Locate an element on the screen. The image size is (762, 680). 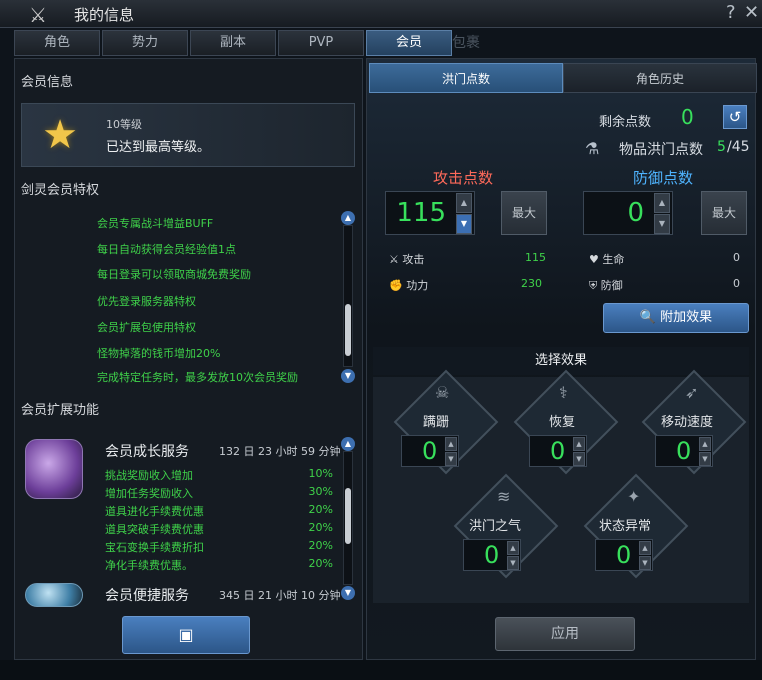
help-icon: ? is located at coordinates (731, 12).